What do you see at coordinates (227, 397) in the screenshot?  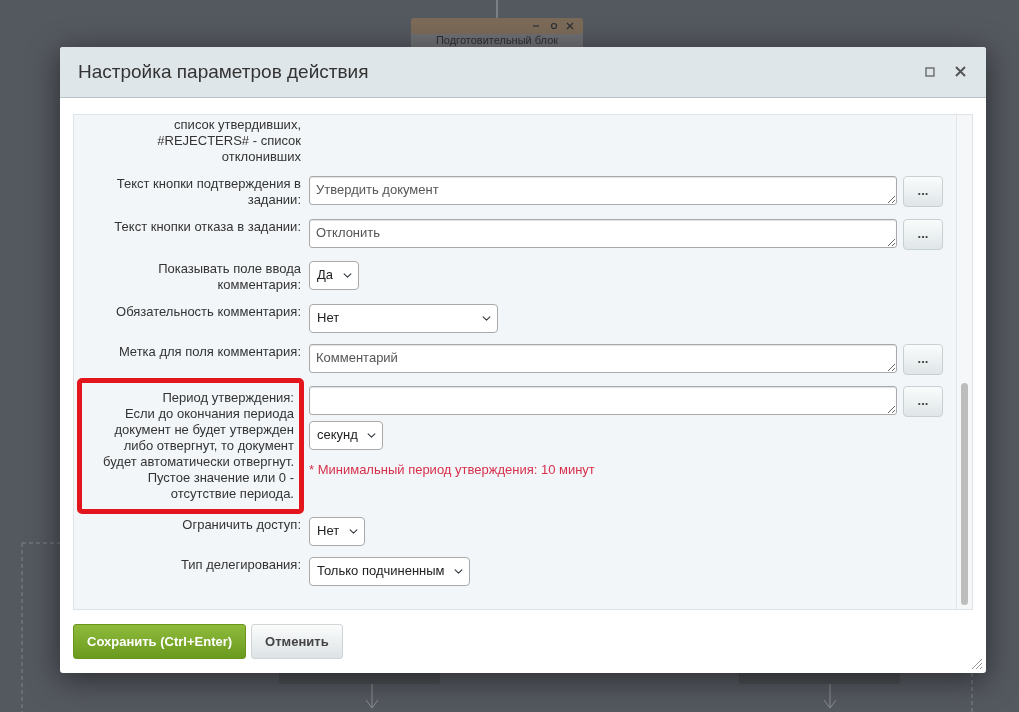 I see `field-label: Период утверждения:` at bounding box center [227, 397].